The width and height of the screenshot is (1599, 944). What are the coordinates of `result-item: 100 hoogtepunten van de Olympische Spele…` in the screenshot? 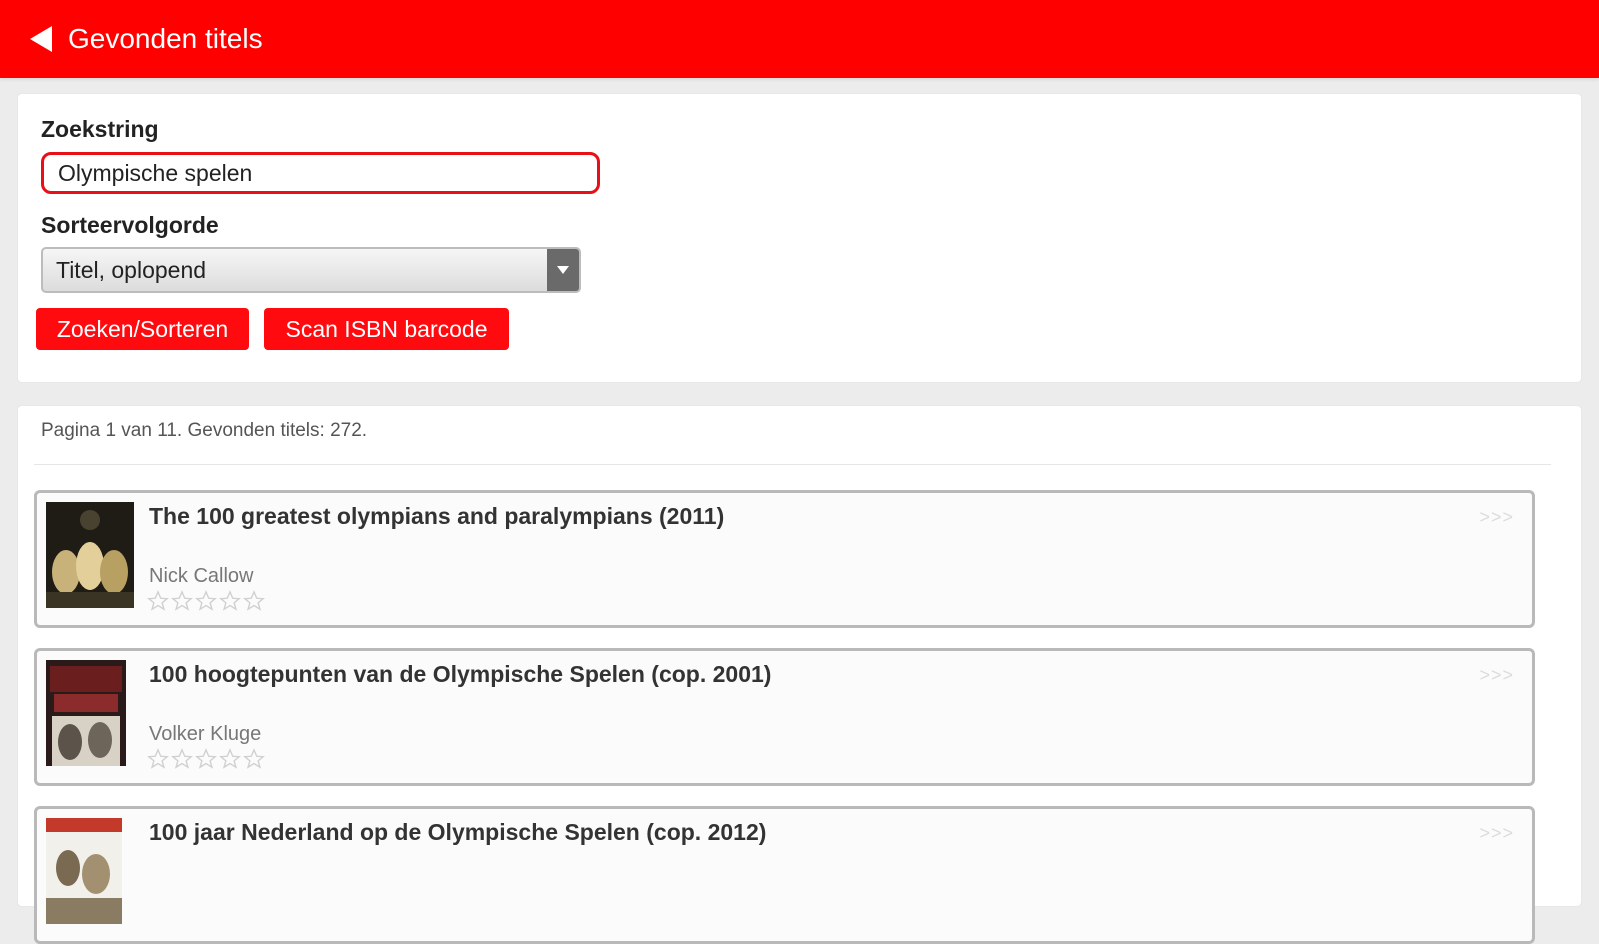 It's located at (784, 717).